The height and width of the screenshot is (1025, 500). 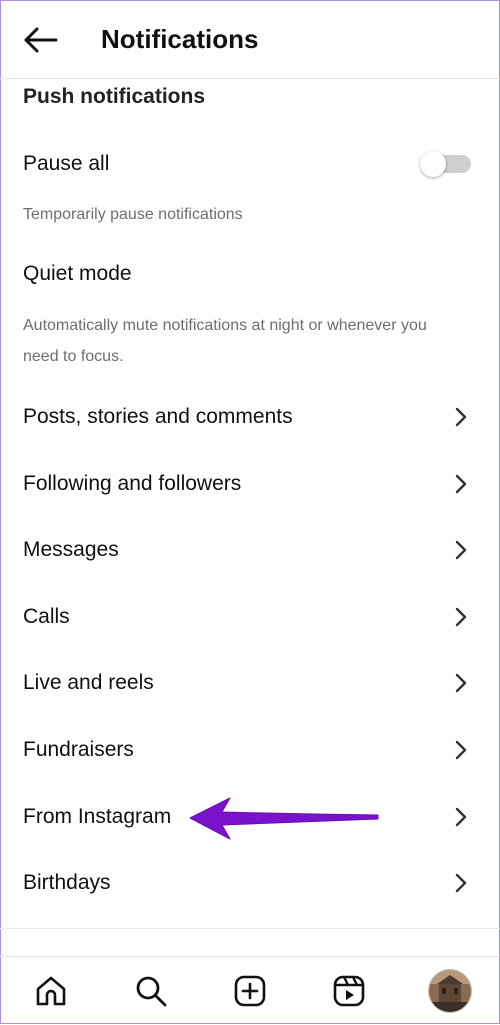 What do you see at coordinates (133, 214) in the screenshot?
I see `pause-all-helper: Temporarily pause notifications` at bounding box center [133, 214].